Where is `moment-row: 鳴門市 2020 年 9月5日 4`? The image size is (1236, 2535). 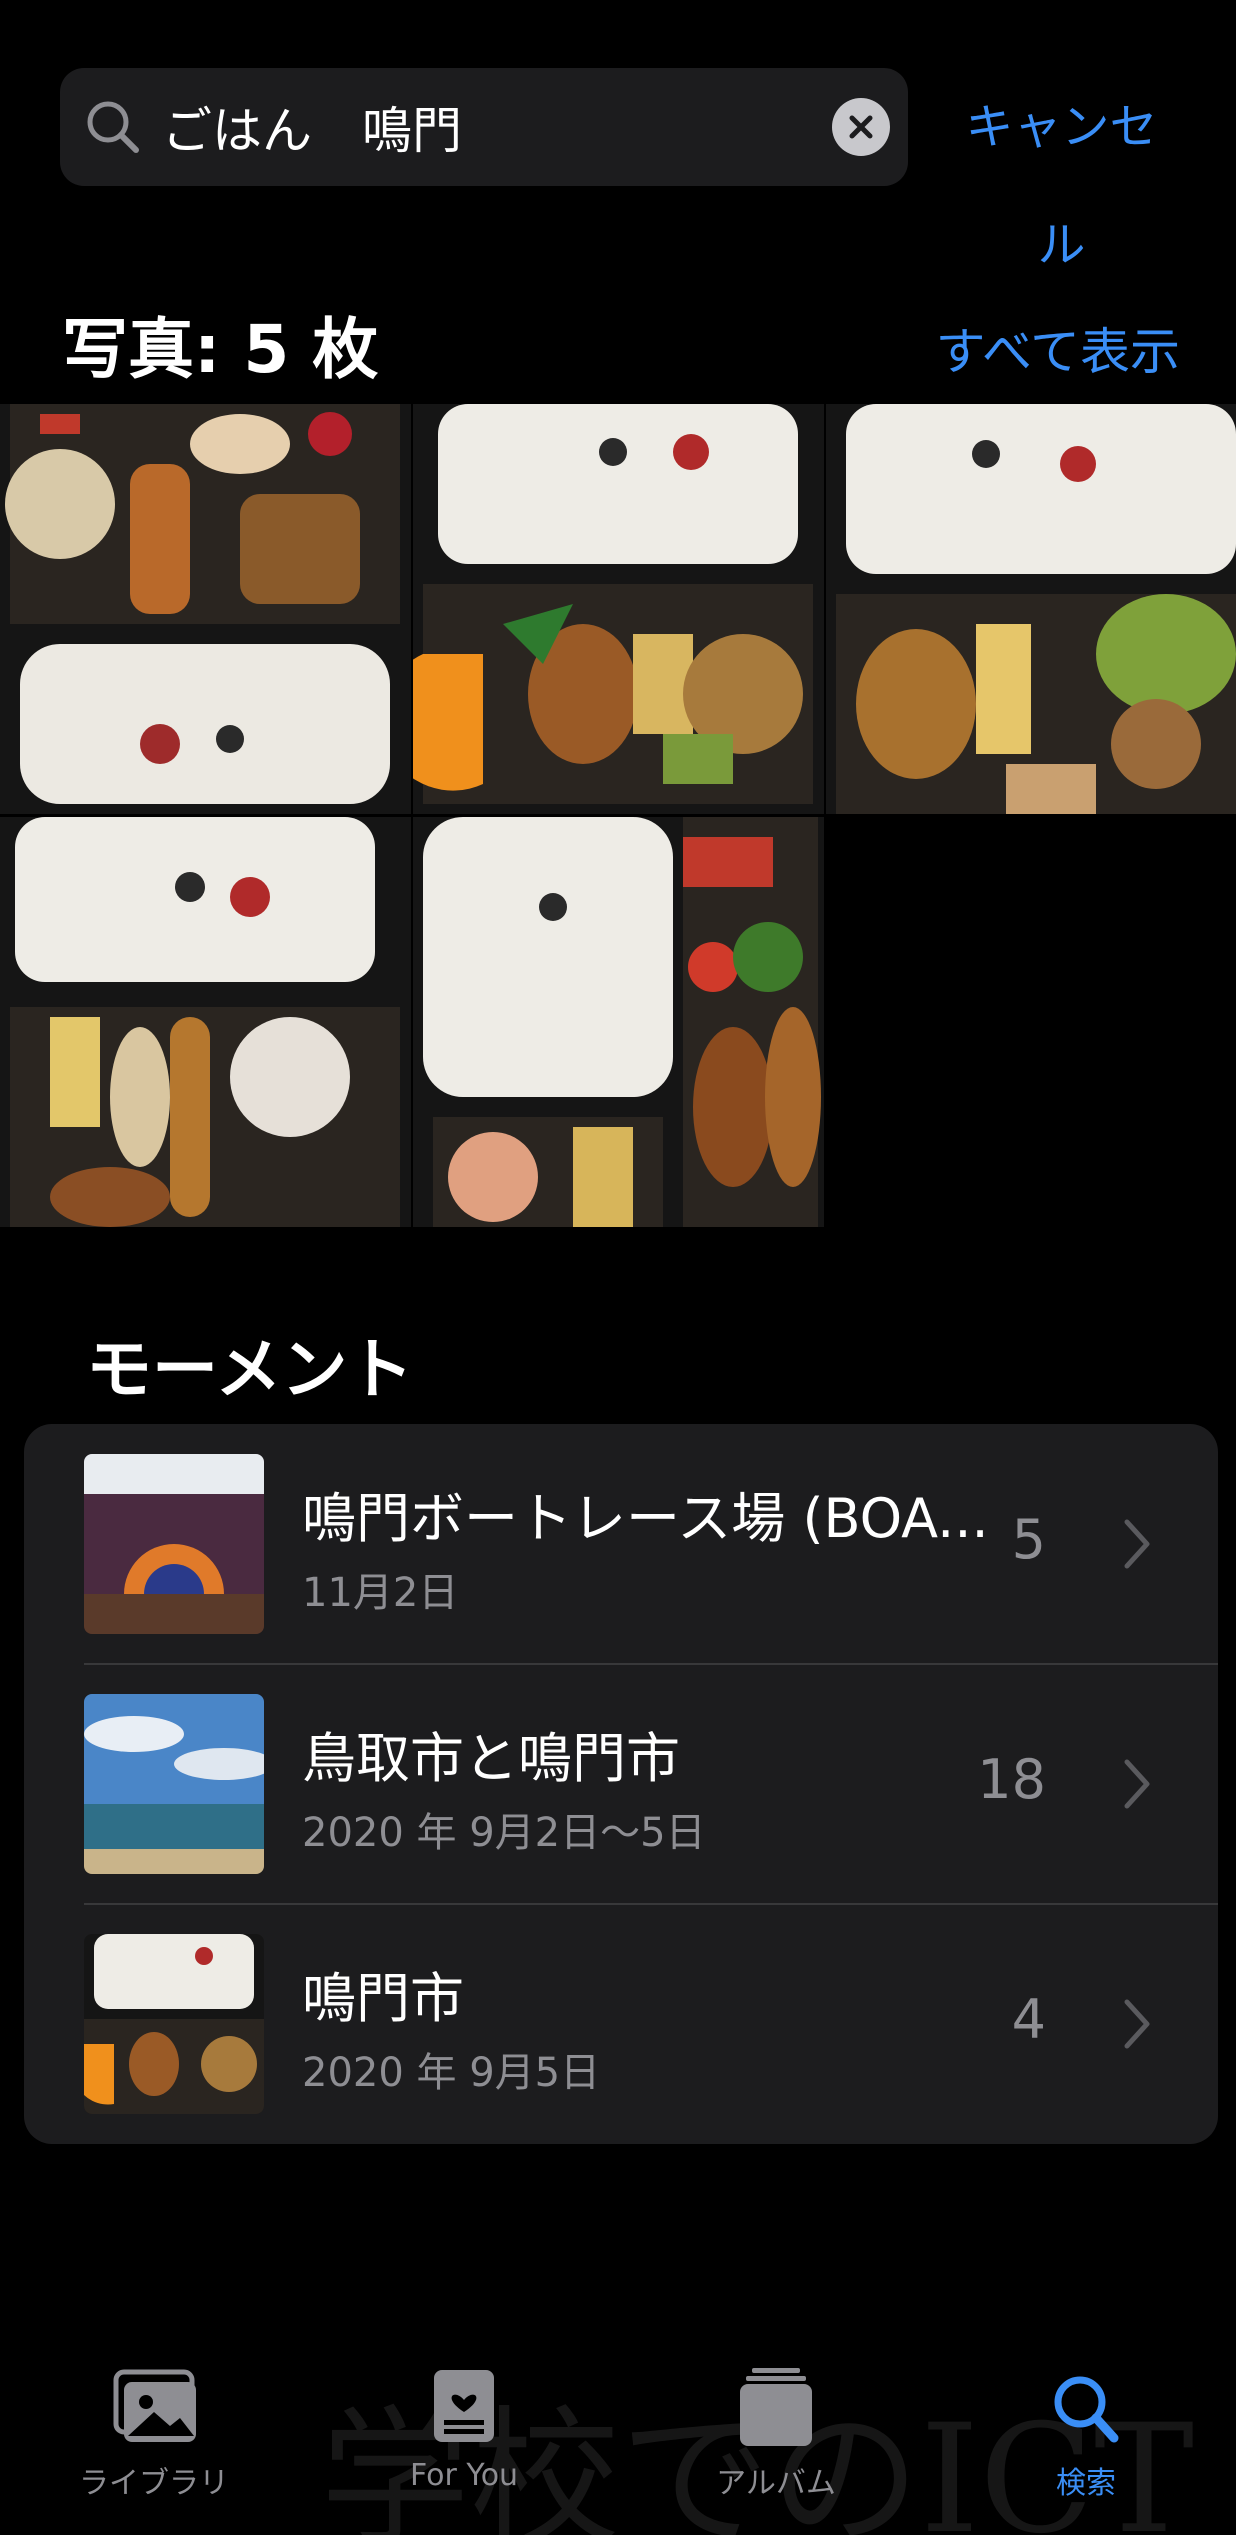 moment-row: 鳴門市 2020 年 9月5日 4 is located at coordinates (621, 2024).